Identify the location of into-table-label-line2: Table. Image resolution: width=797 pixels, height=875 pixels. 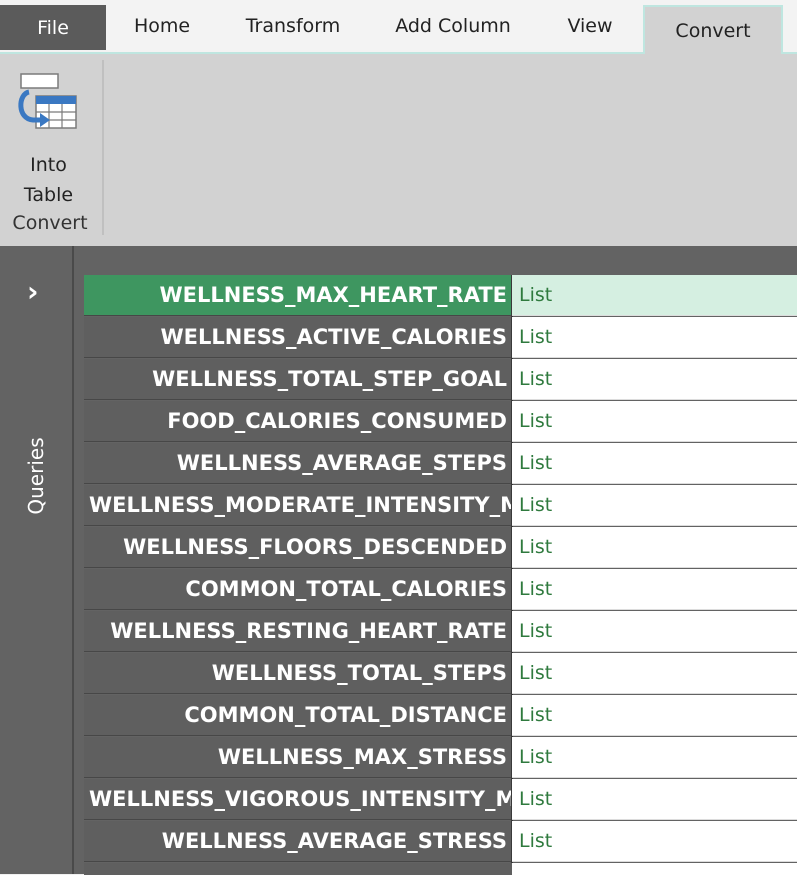
(48, 195).